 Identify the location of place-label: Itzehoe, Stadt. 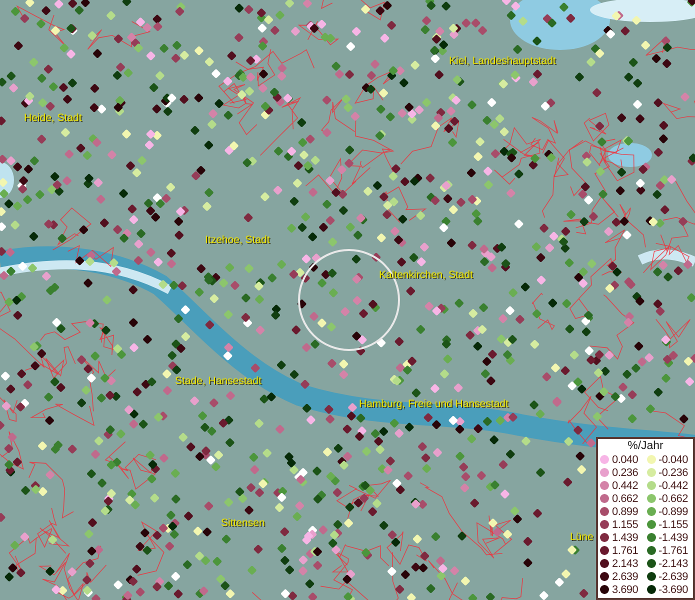
(237, 240).